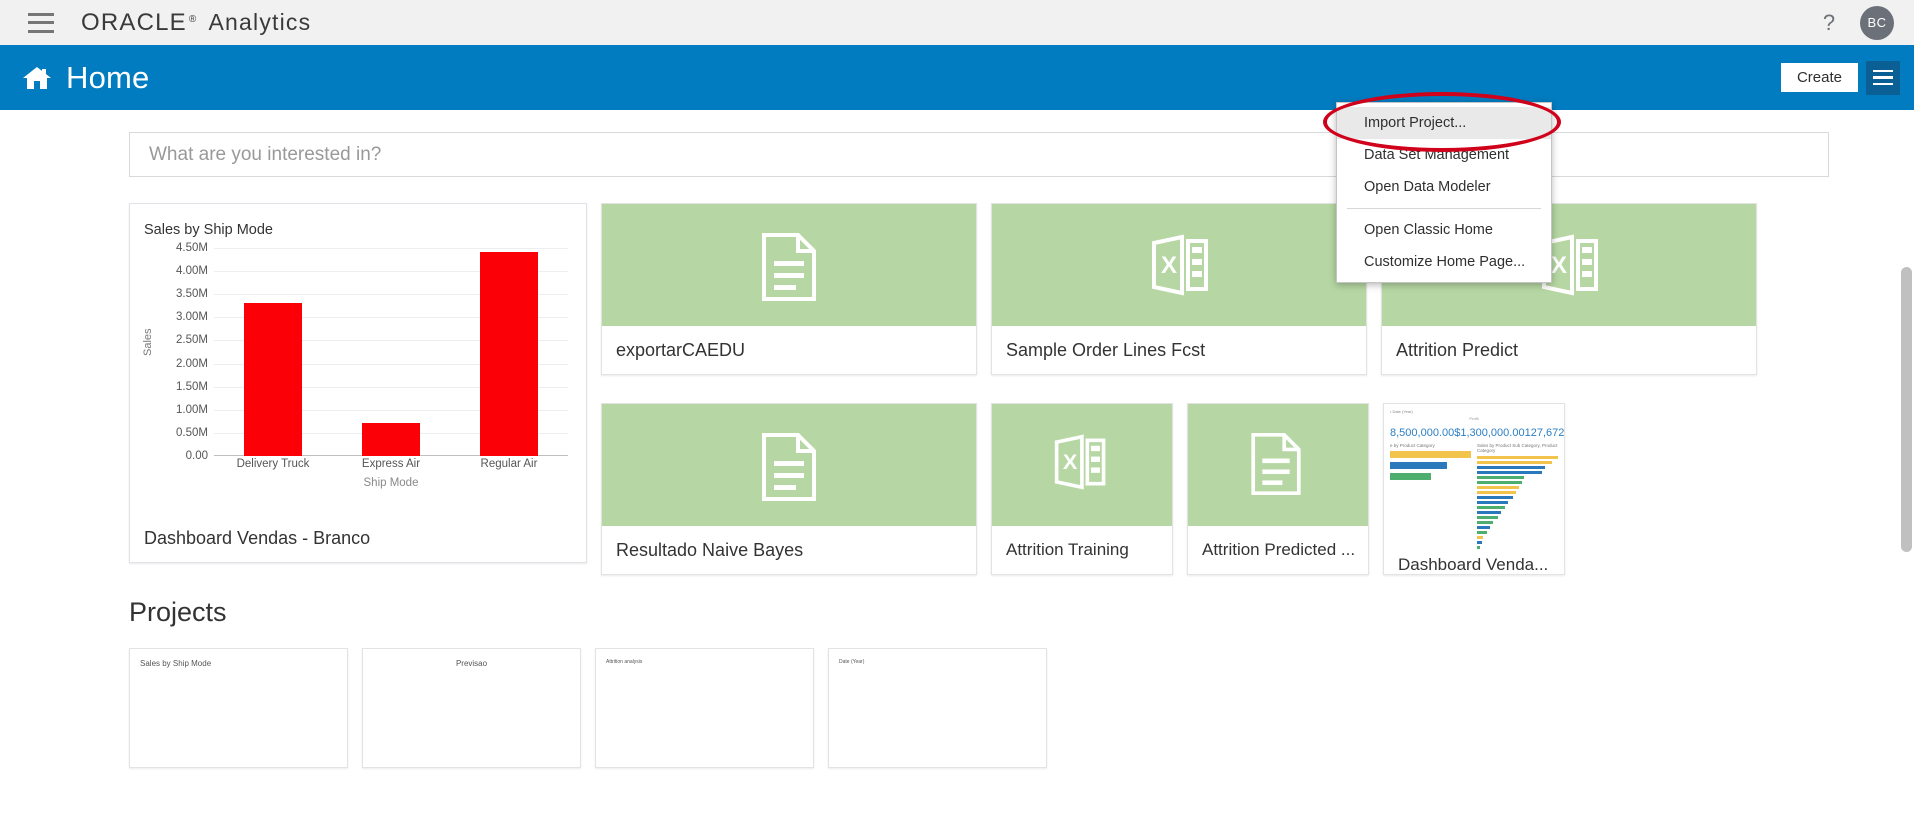  What do you see at coordinates (624, 662) in the screenshot?
I see `project-label: Attrition analysis` at bounding box center [624, 662].